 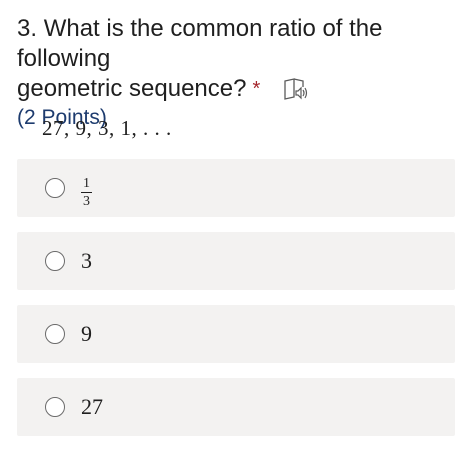 I want to click on immersive-reader-icon, so click(x=296, y=89).